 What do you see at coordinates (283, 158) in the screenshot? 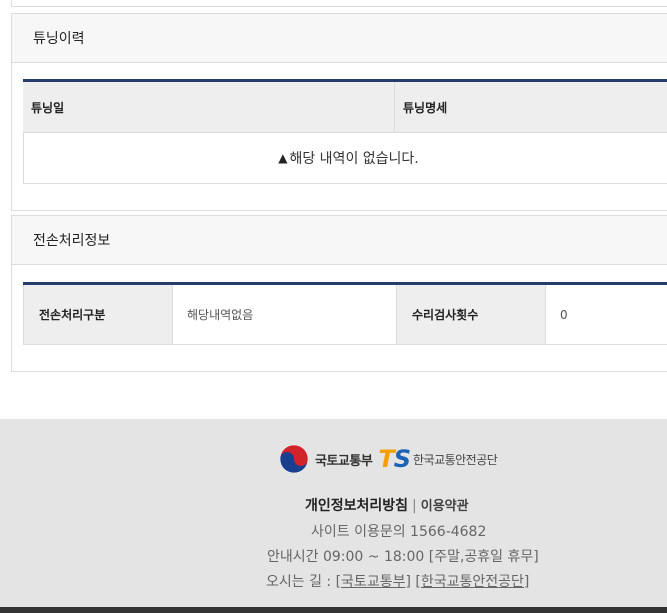
I see `warning-icon: ▲` at bounding box center [283, 158].